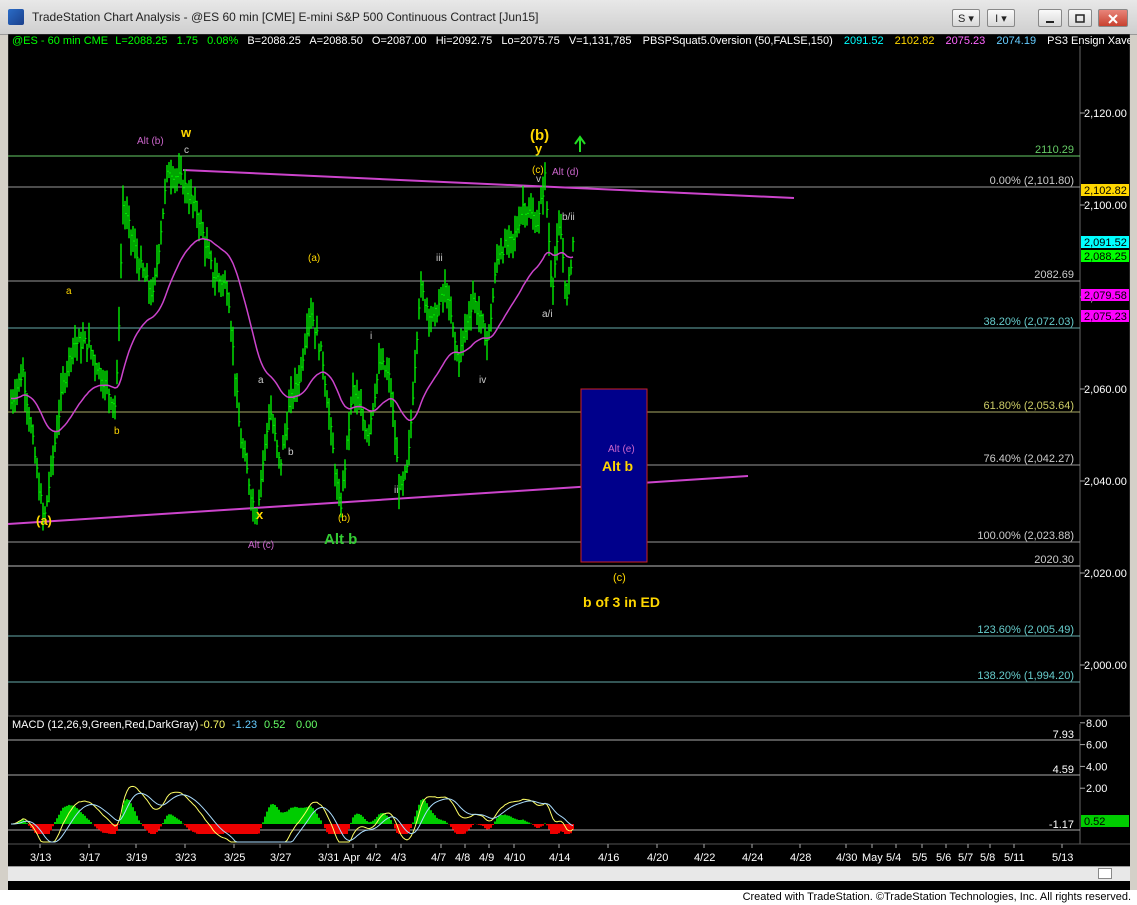 The width and height of the screenshot is (1137, 905). Describe the element at coordinates (1094, 822) in the screenshot. I see `macd-tag-label: 0.52` at that location.